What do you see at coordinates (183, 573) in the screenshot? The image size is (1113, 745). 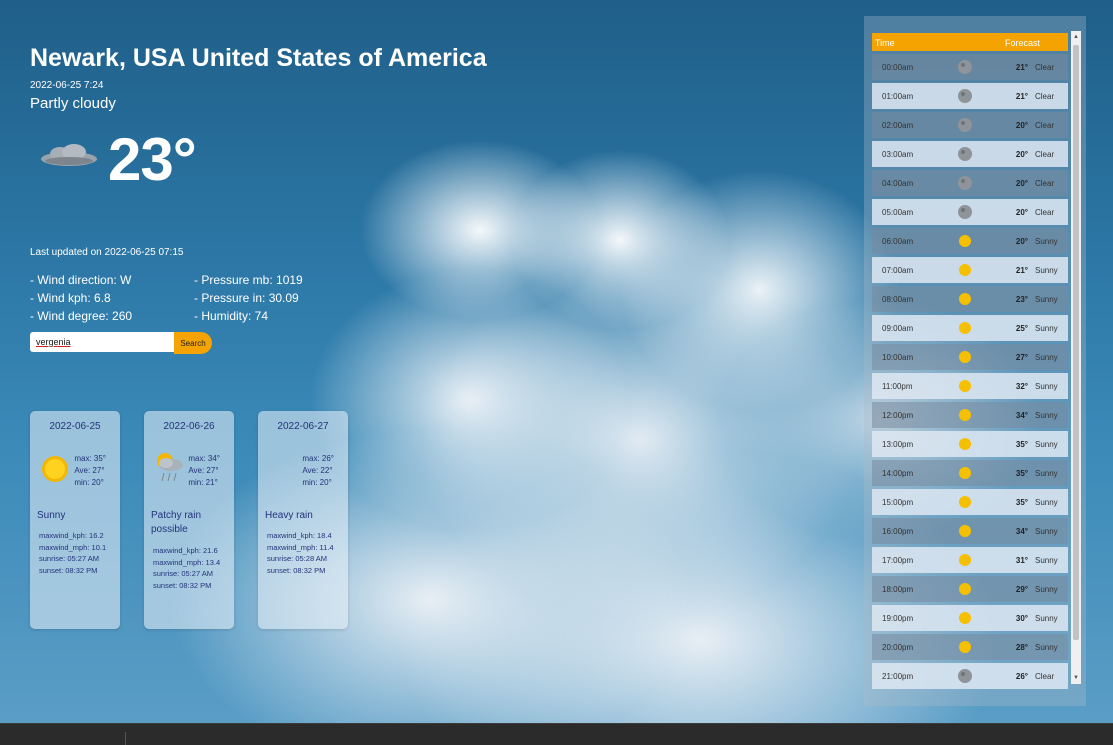 I see `day-sunrise: sunrise: 05:27 AM` at bounding box center [183, 573].